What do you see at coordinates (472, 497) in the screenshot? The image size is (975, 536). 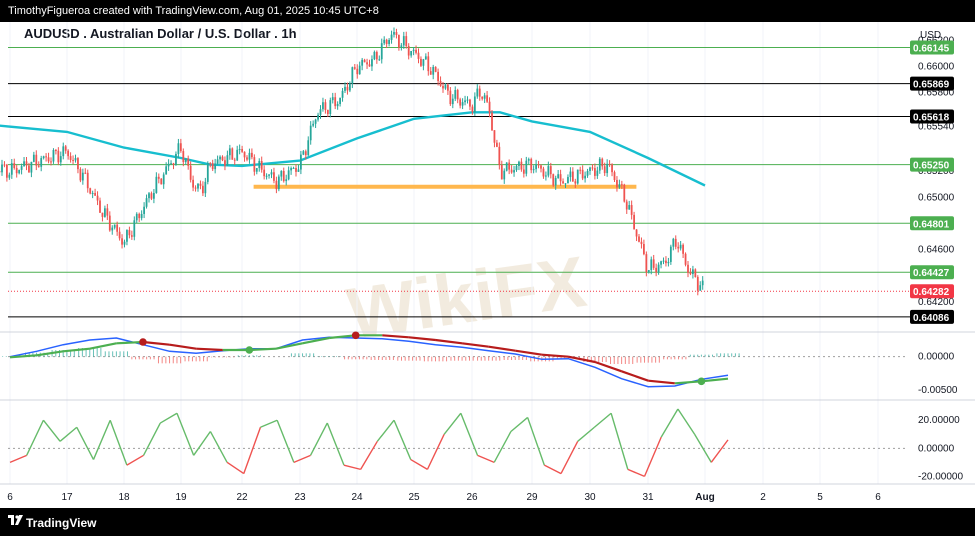 I see `time-tick-label: 26` at bounding box center [472, 497].